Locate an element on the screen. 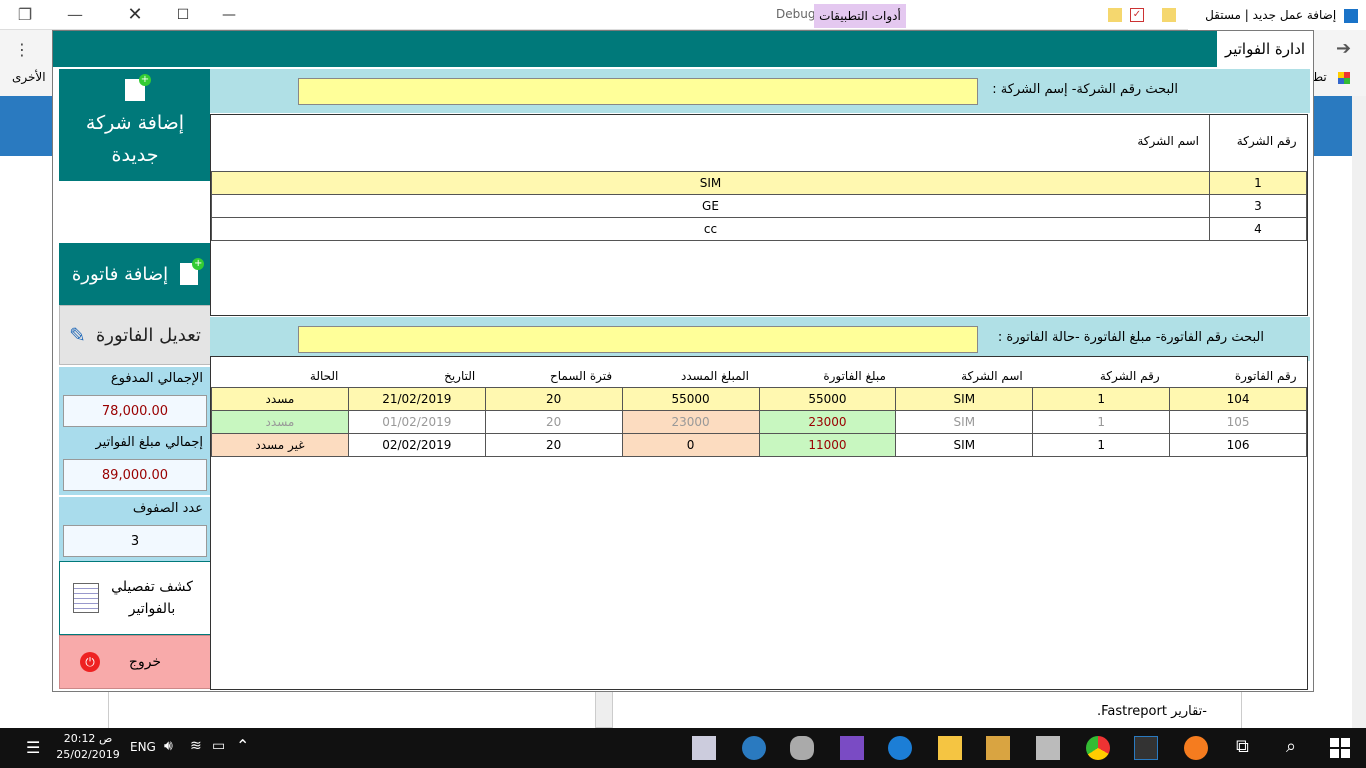  windows-start-icon is located at coordinates (1340, 748).